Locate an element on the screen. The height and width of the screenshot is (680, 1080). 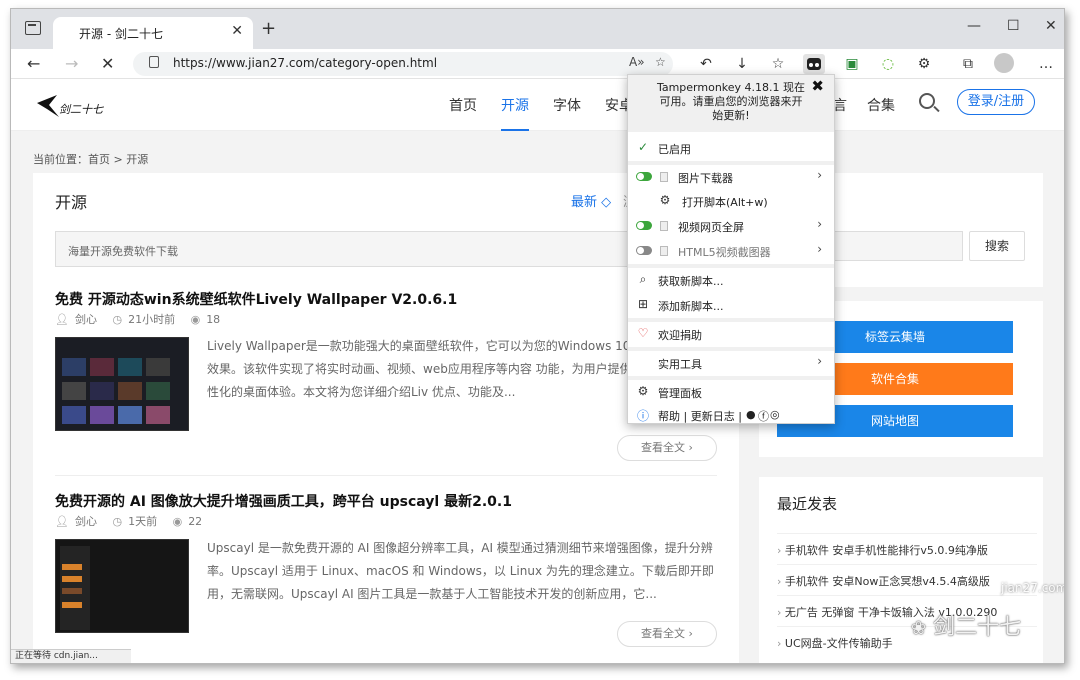
post-views: 18 is located at coordinates (213, 319).